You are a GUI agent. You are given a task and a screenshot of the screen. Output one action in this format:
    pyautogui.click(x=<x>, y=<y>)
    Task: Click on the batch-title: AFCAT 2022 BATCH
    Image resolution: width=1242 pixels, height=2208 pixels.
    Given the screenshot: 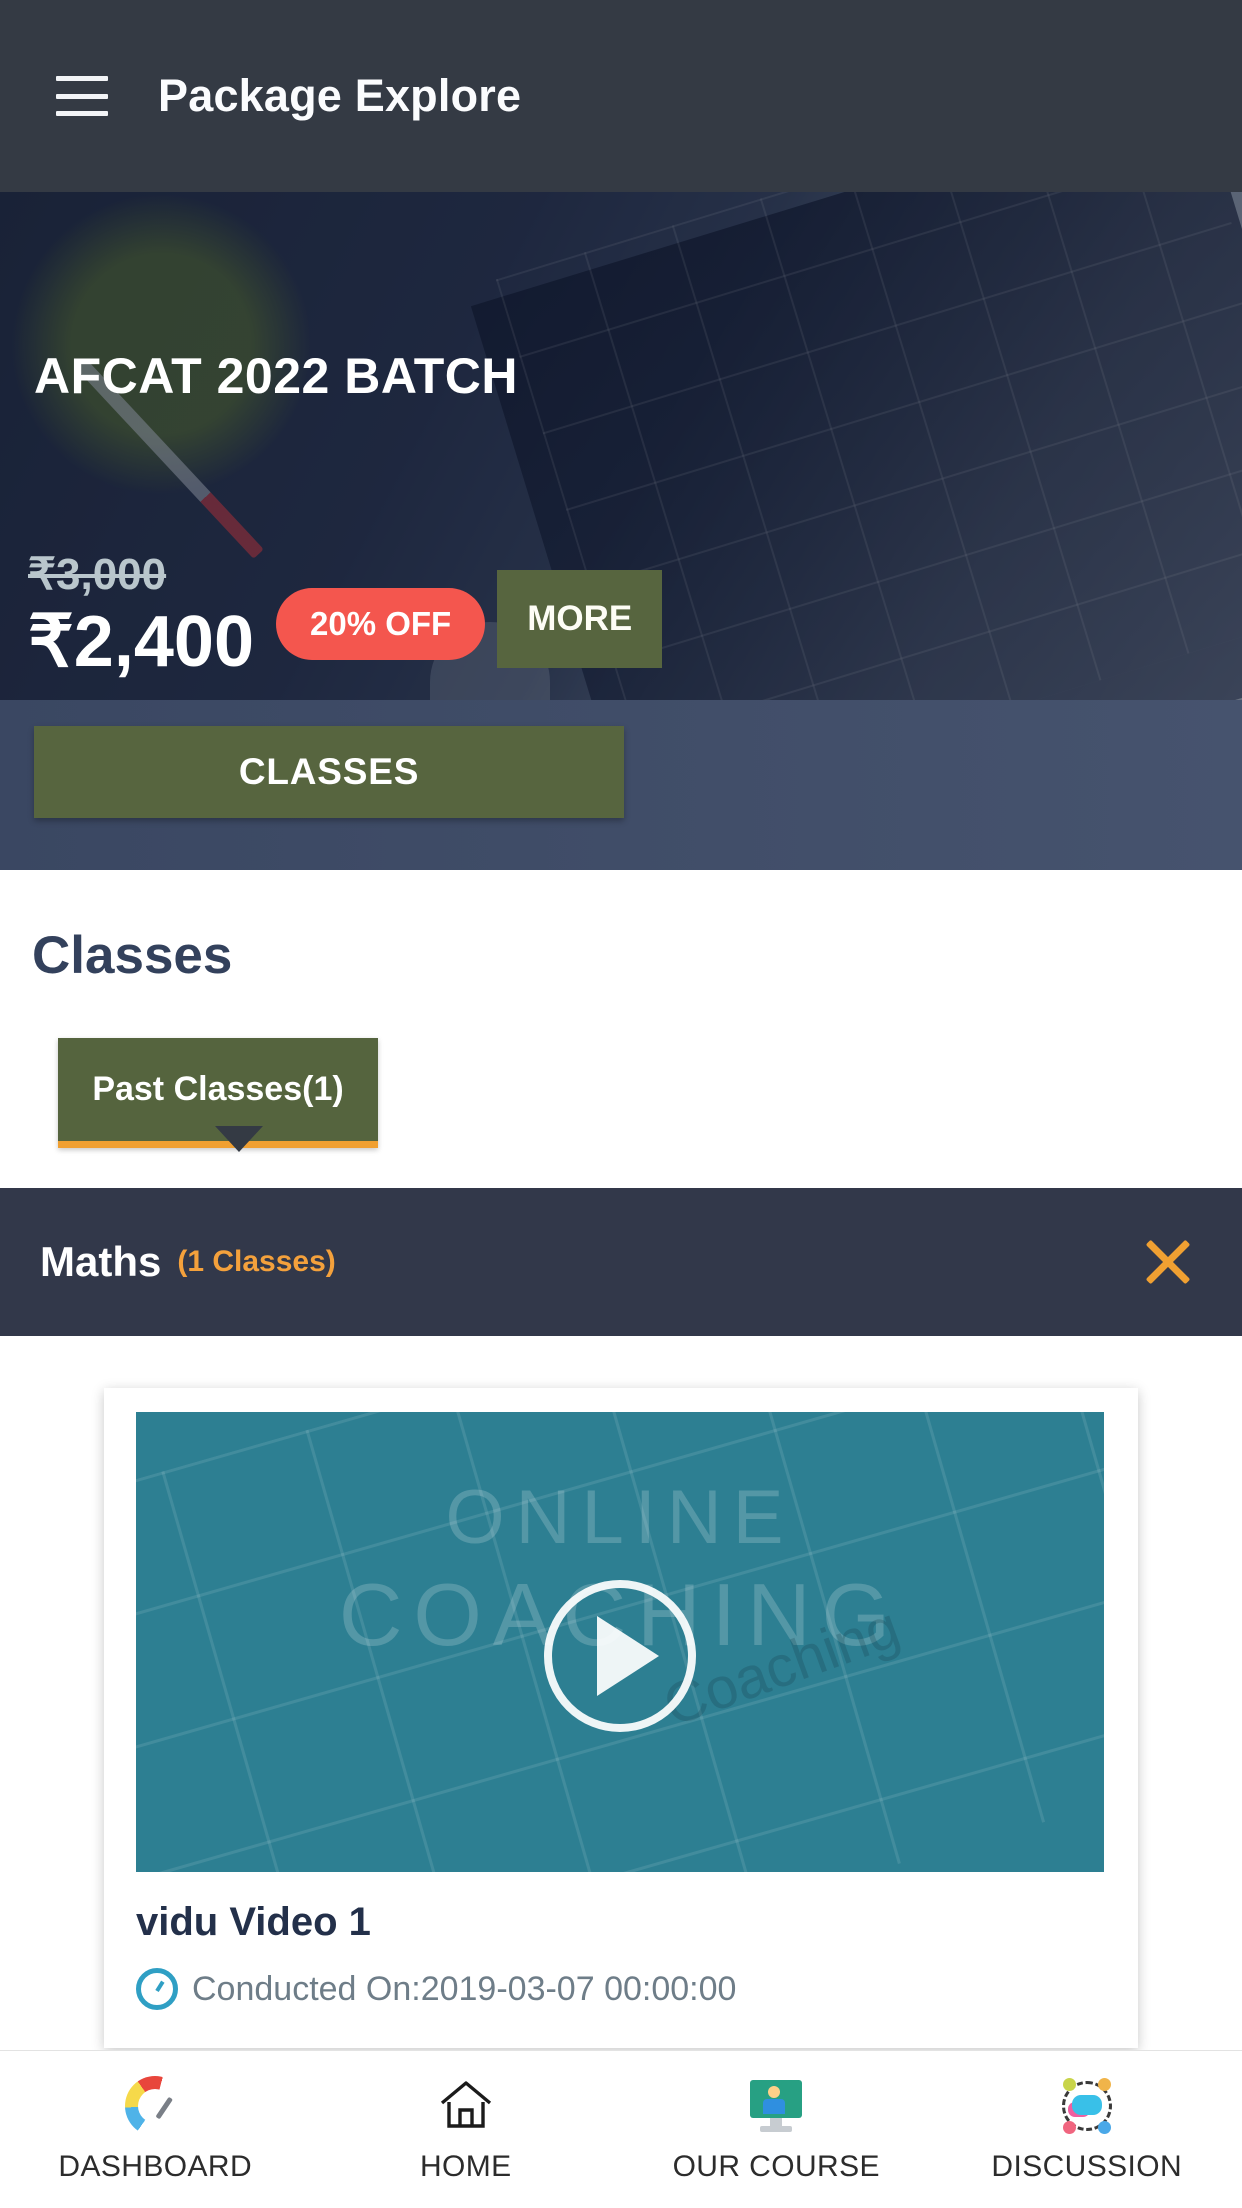 What is the action you would take?
    pyautogui.click(x=276, y=376)
    